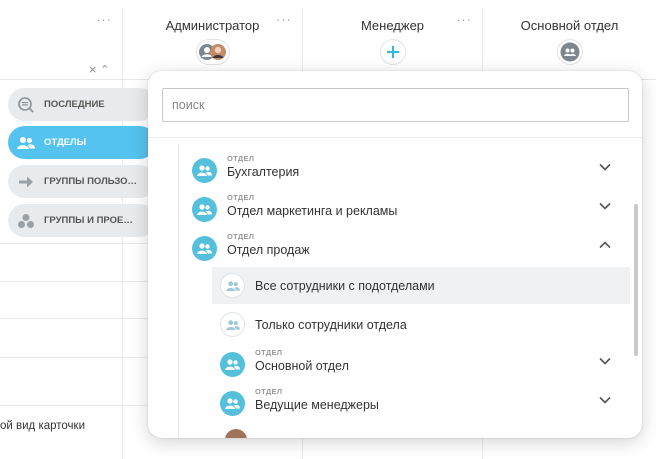  Describe the element at coordinates (421, 324) in the screenshot. I see `list-item-option: Только сотрудники отдела` at that location.